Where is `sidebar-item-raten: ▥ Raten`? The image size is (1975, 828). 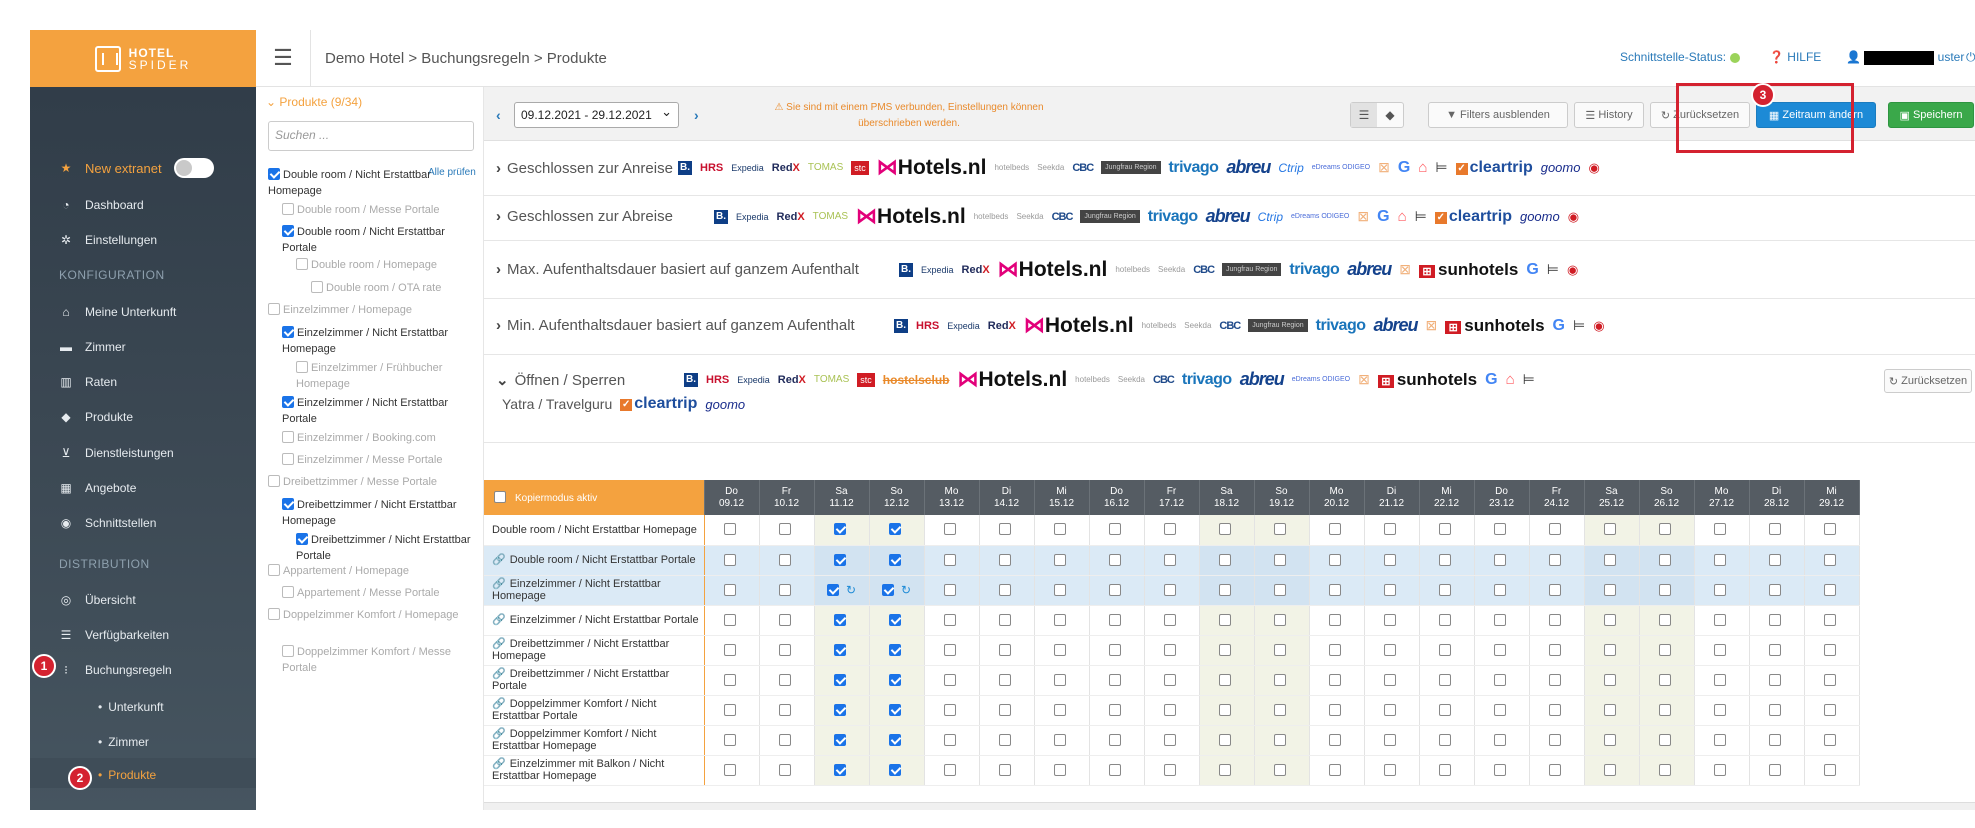 sidebar-item-raten: ▥ Raten is located at coordinates (143, 382).